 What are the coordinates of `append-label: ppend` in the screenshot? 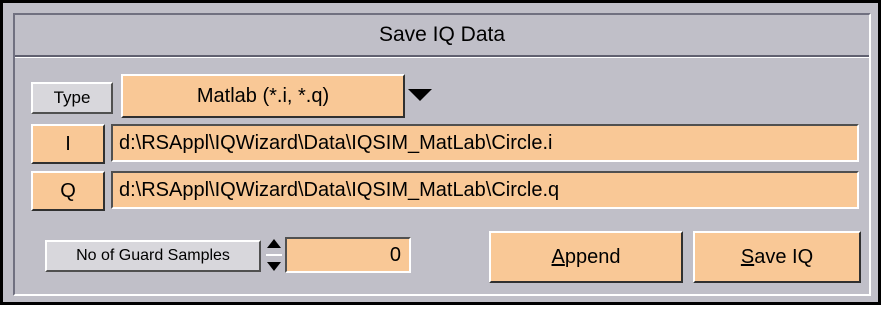 It's located at (592, 256).